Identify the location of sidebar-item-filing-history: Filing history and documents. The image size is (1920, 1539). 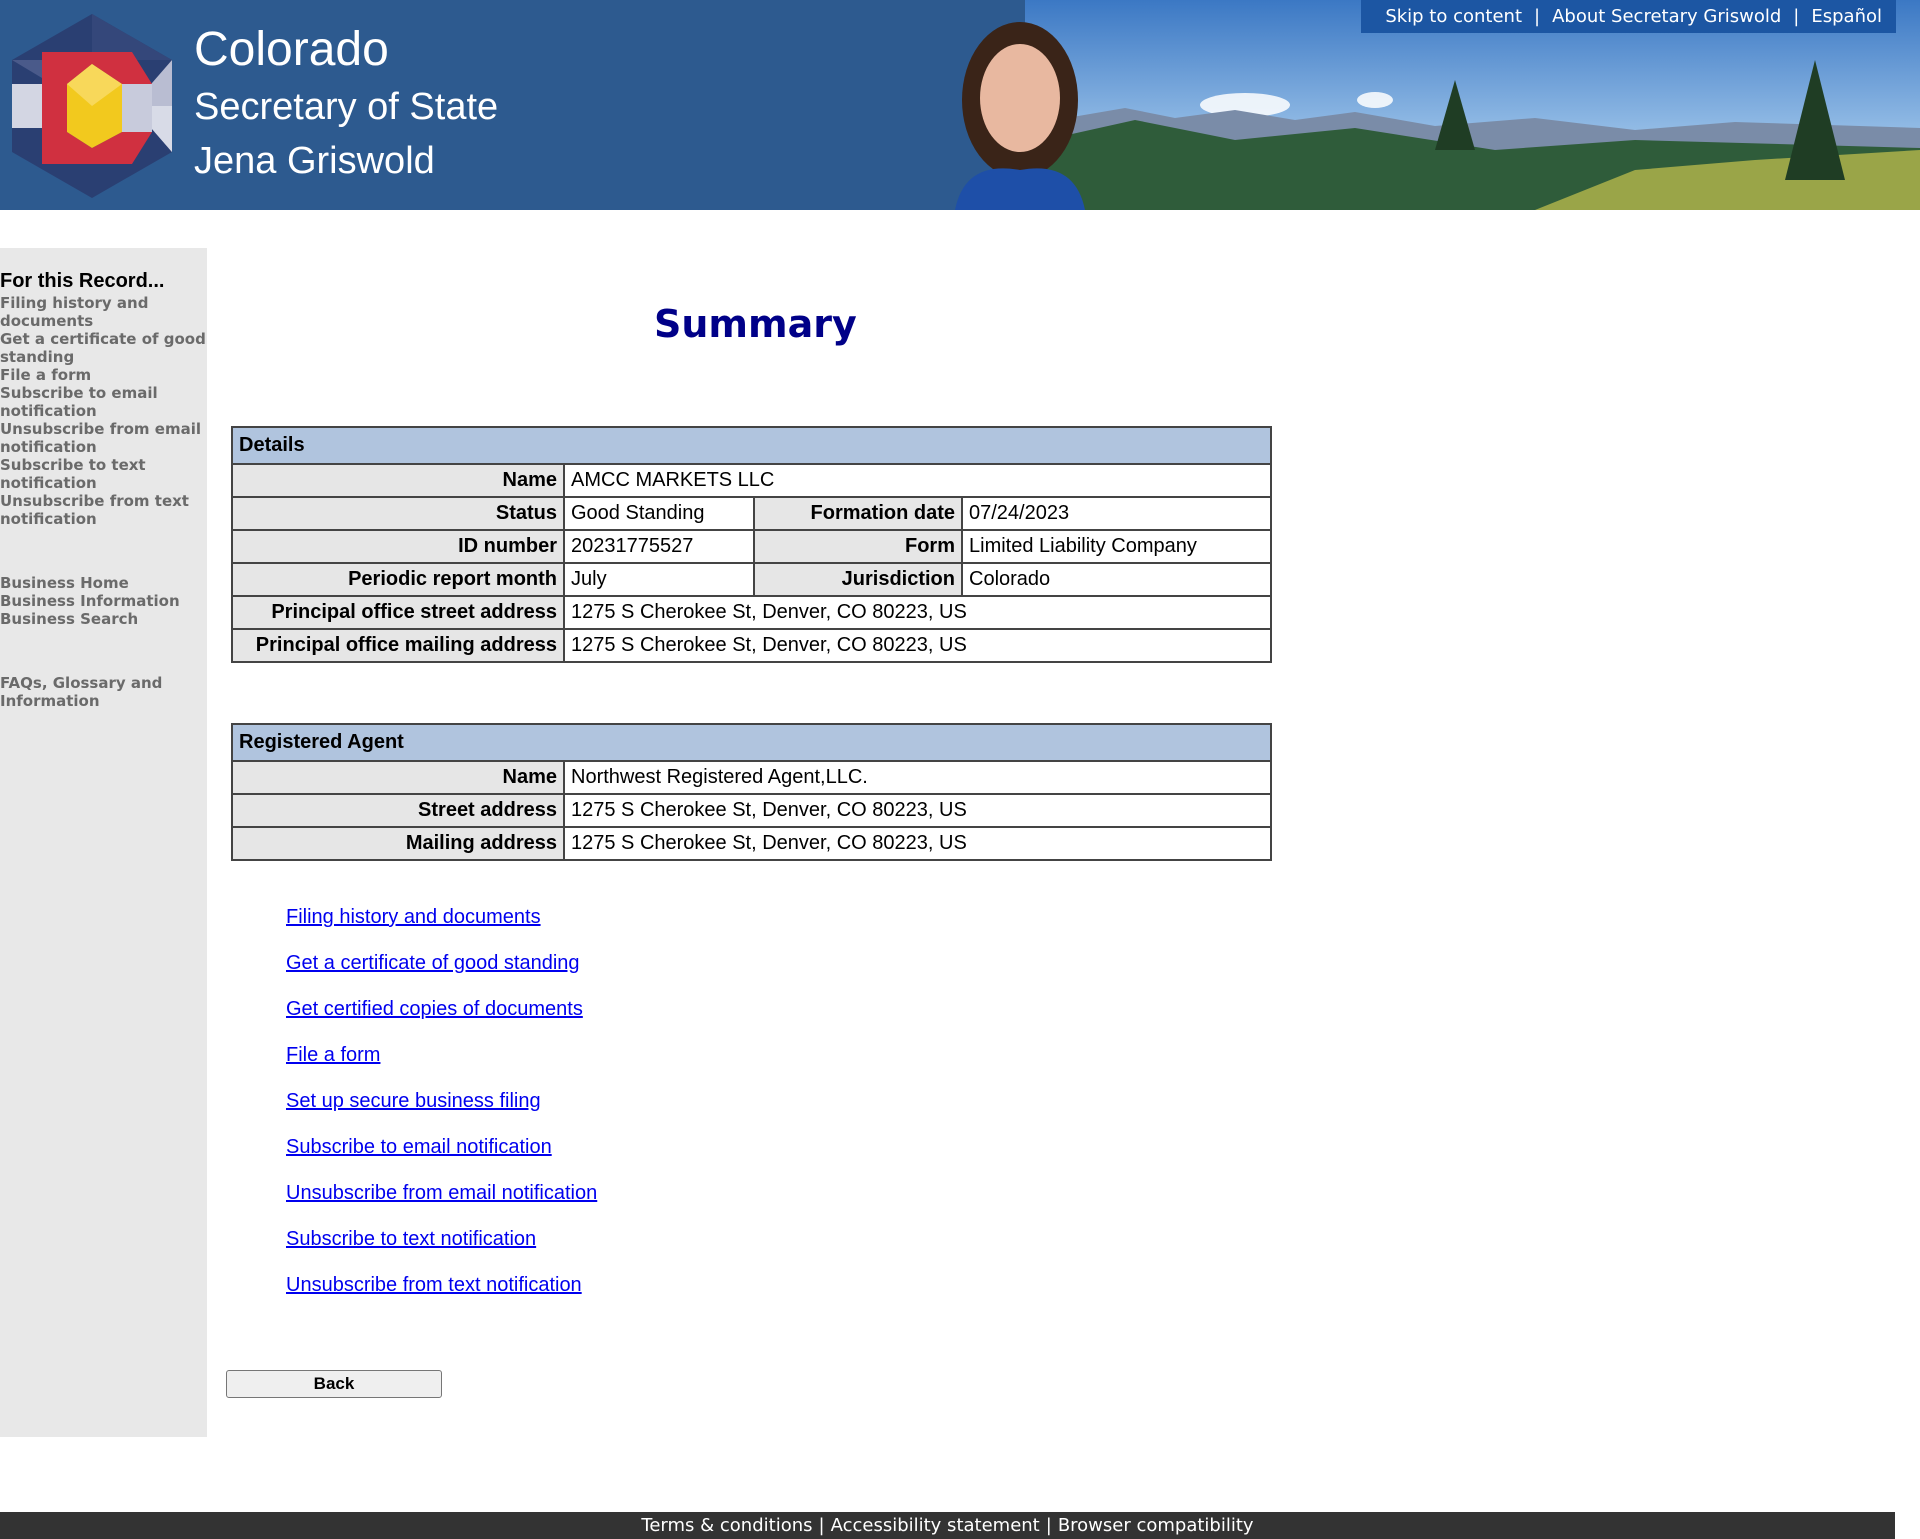
(103, 312).